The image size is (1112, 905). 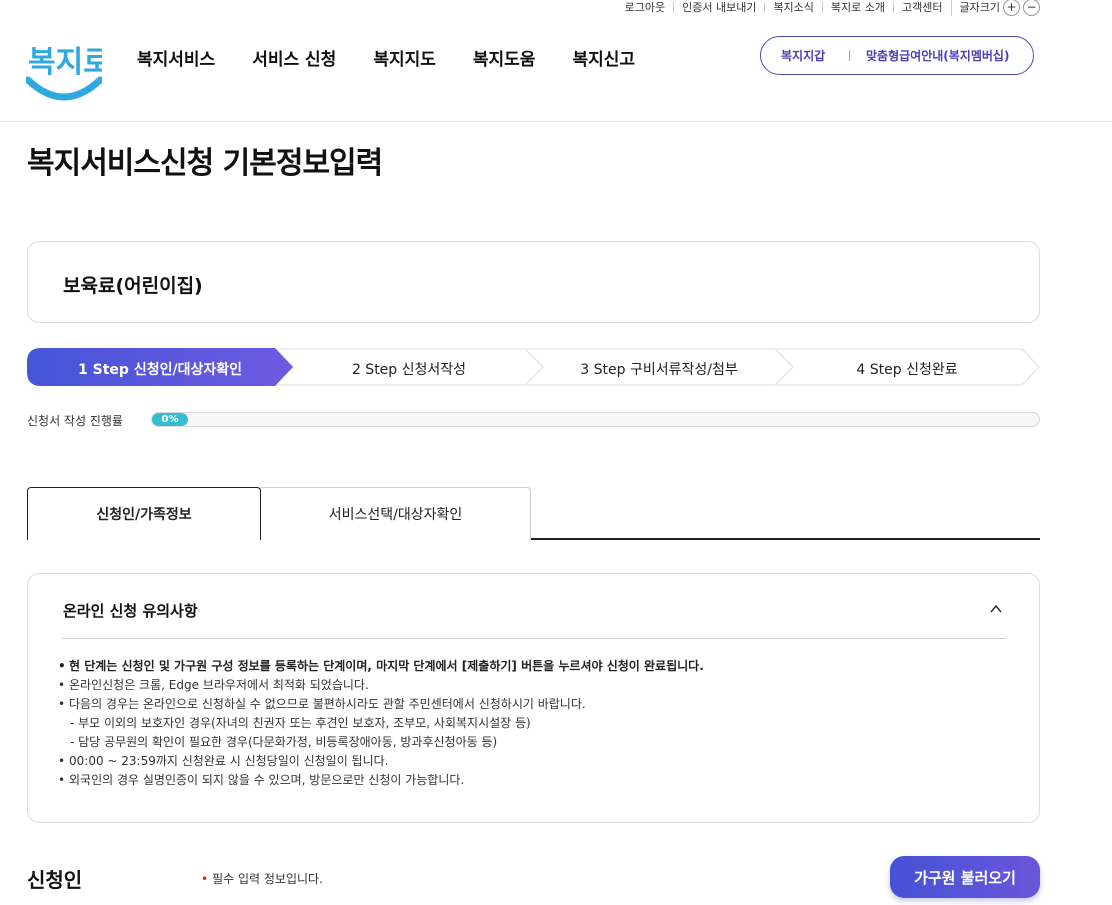 I want to click on notice-item: 00:00 ~ 23:59까지 신청완료 시 신청당일이 신청일이 됩니다., so click(x=381, y=761).